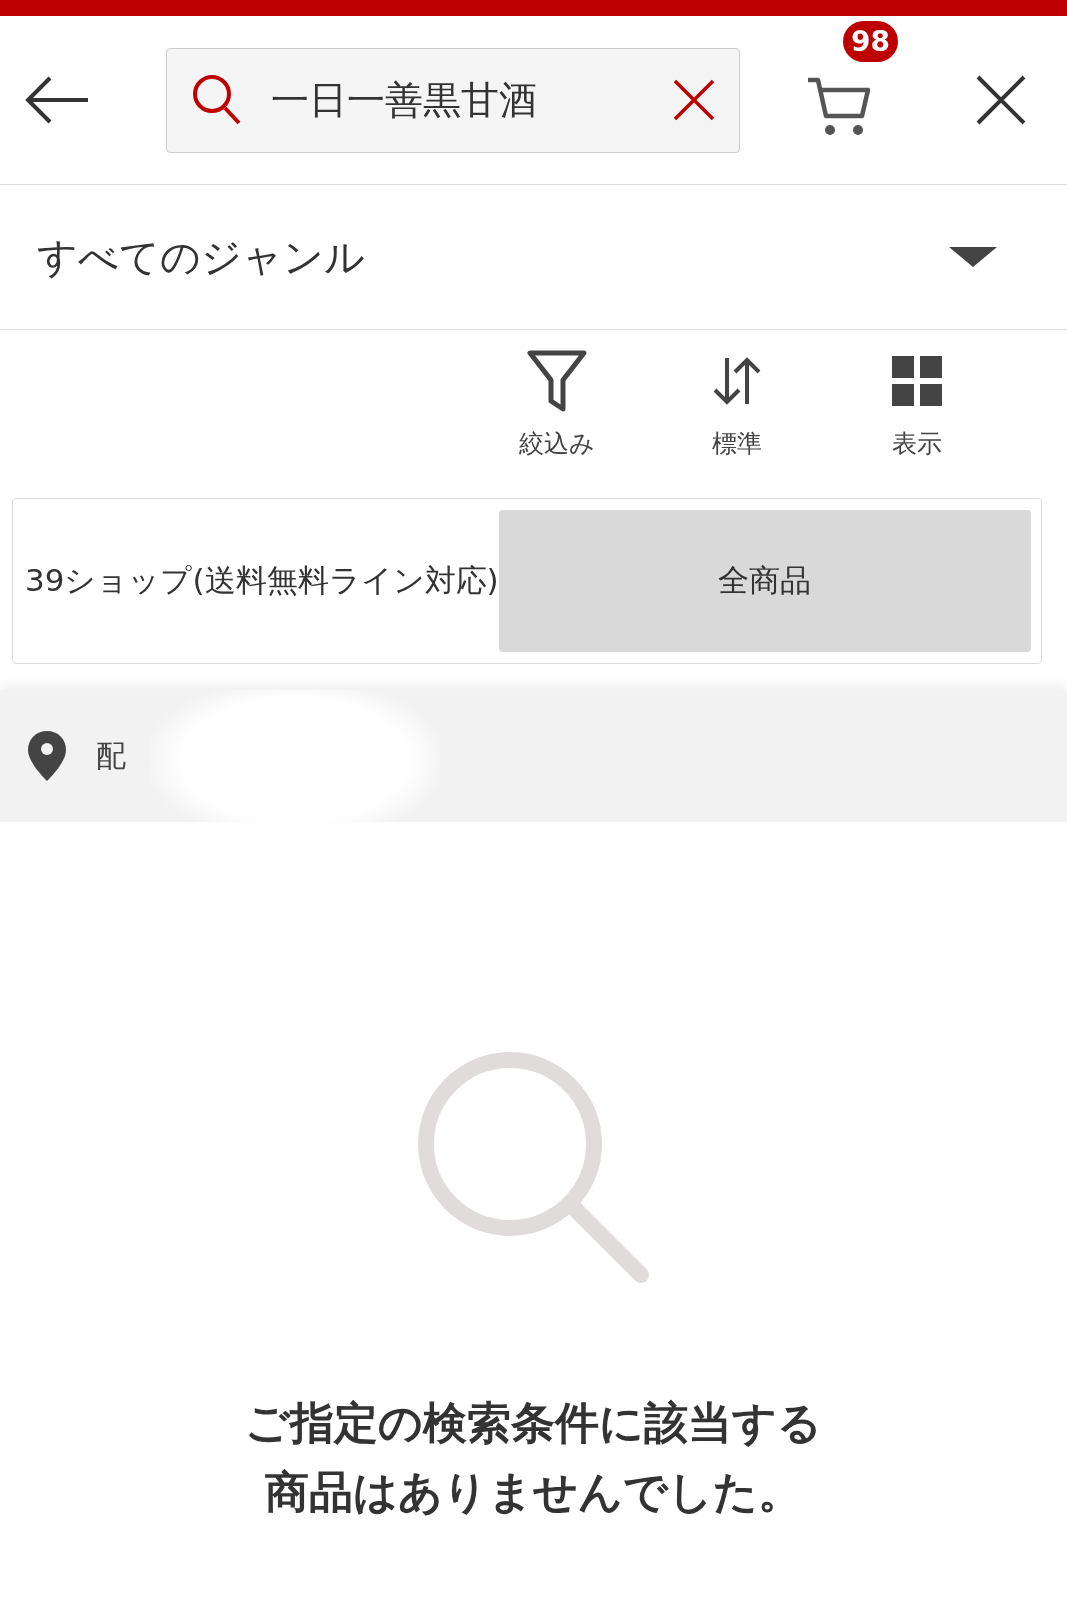  I want to click on search-field: 一日一善黒甘酒, so click(453, 100).